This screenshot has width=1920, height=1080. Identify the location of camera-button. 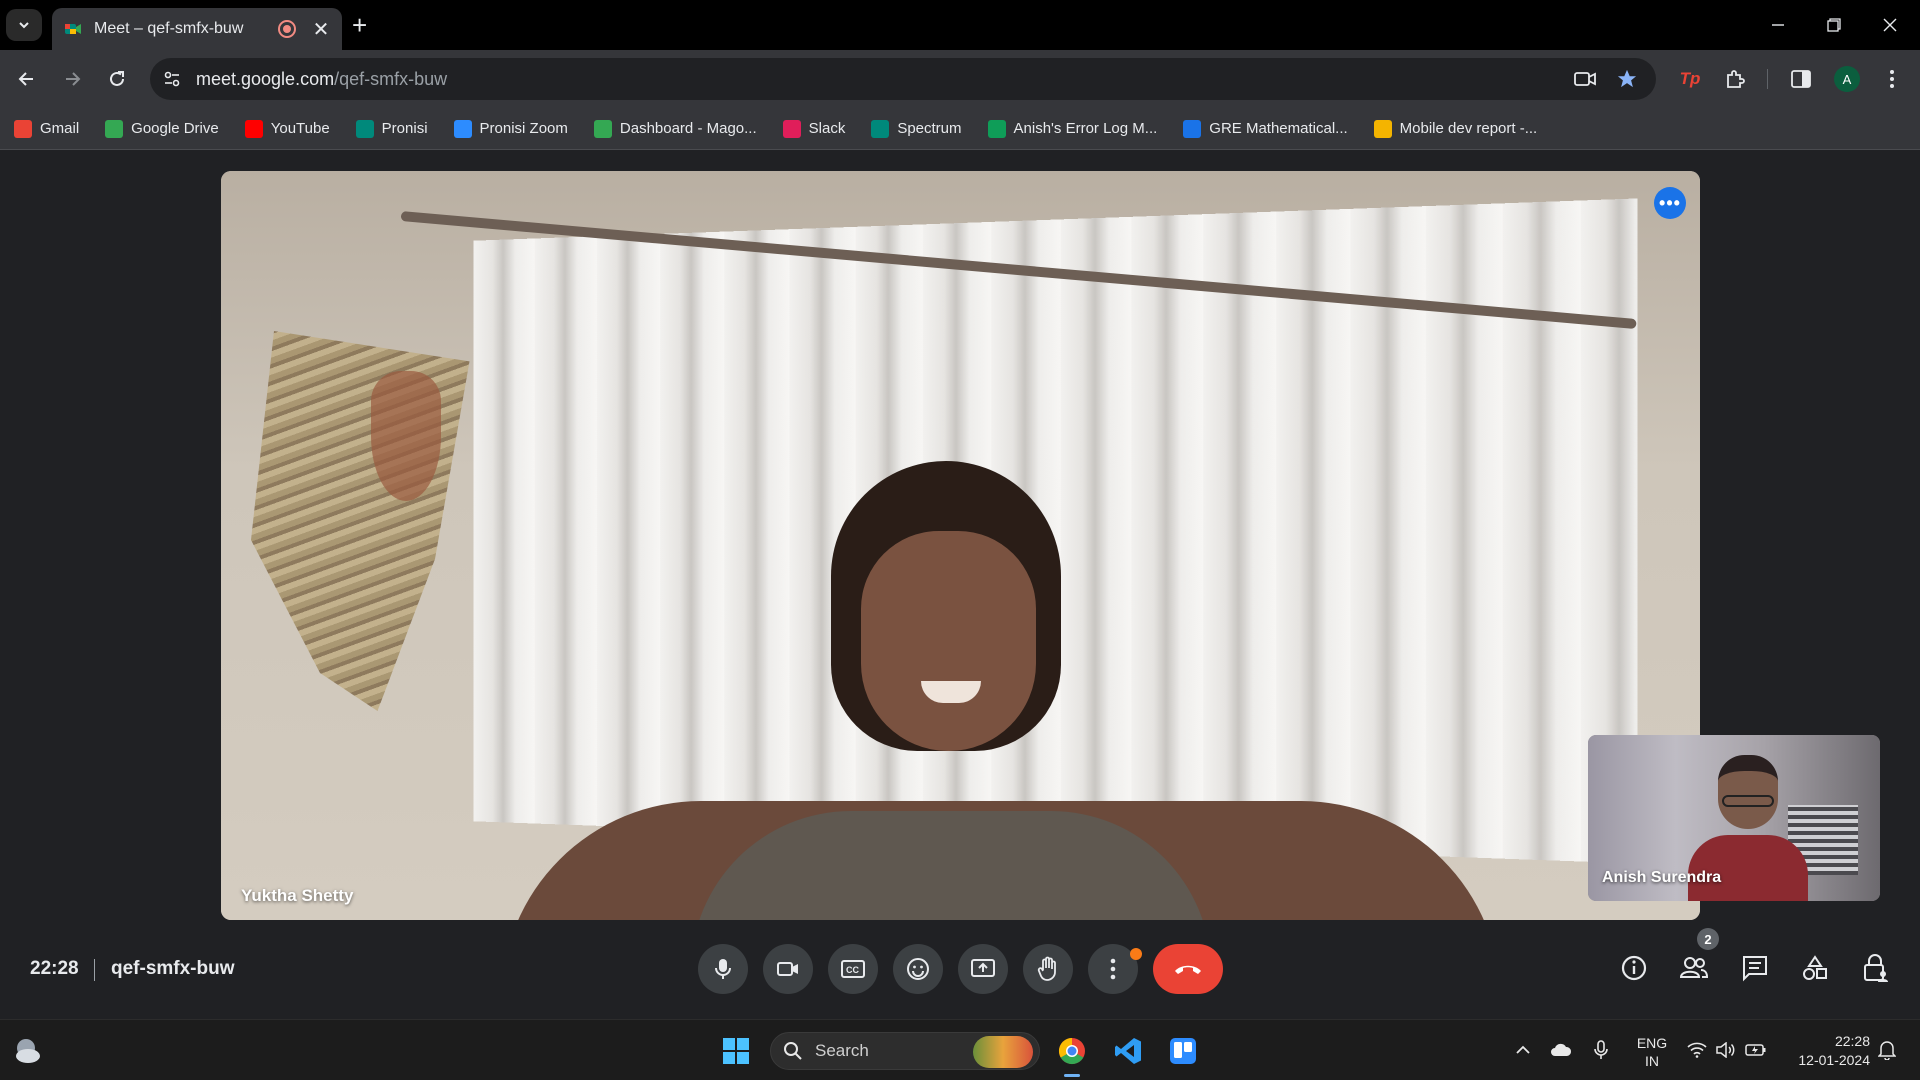
(788, 969).